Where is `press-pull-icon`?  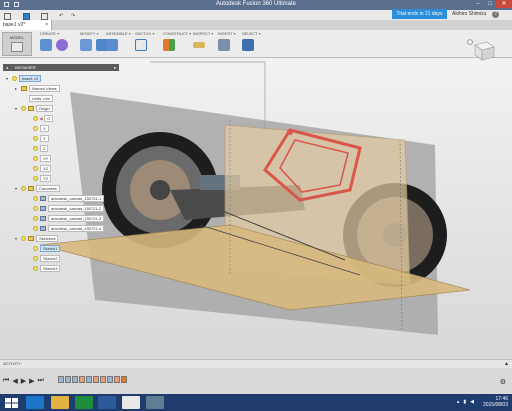
press-pull-icon is located at coordinates (86, 45).